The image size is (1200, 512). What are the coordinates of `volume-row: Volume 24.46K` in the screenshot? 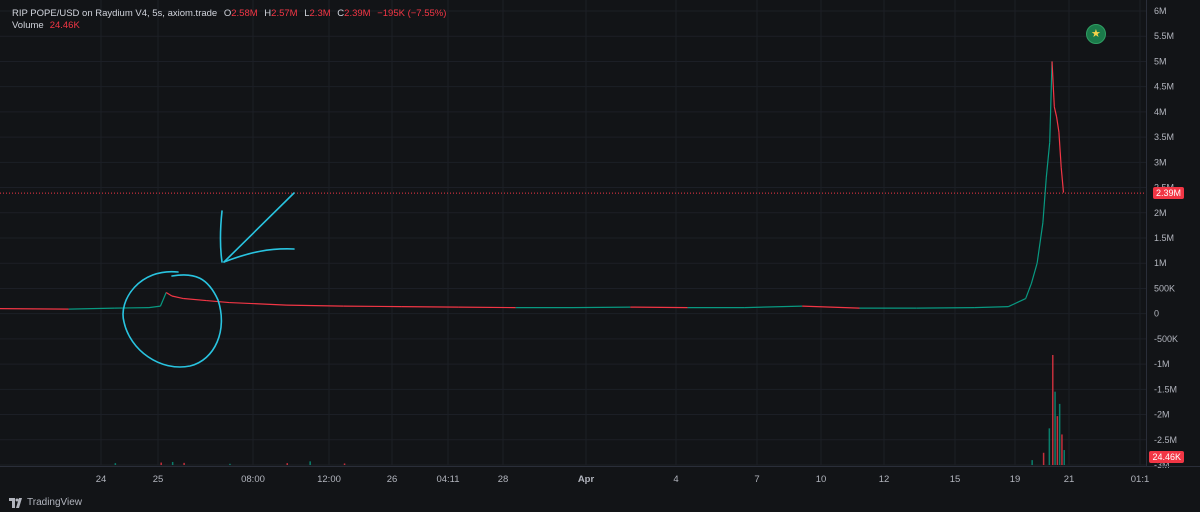 It's located at (229, 26).